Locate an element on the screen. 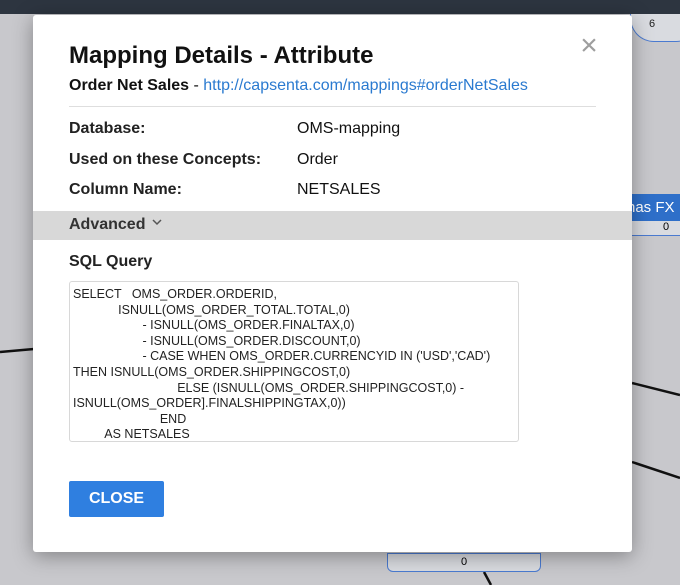 The height and width of the screenshot is (585, 680). advanced-toggle: Advanced is located at coordinates (332, 225).